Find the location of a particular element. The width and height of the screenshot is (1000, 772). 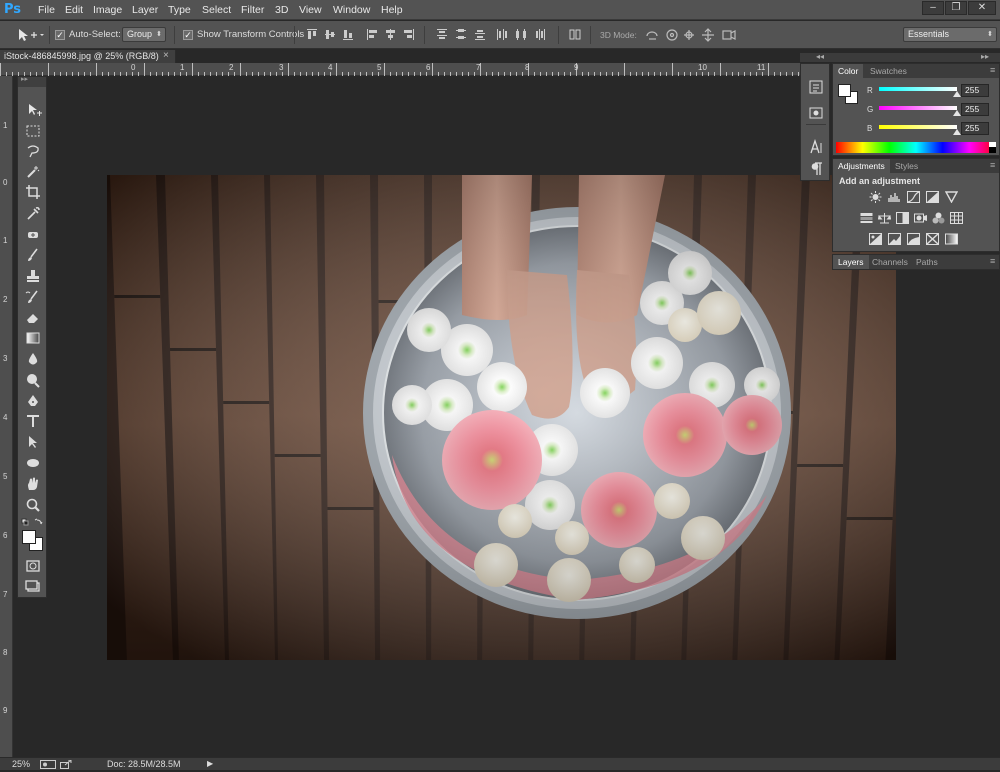

expand-tools-icon: ▸▸ is located at coordinates (24, 79).